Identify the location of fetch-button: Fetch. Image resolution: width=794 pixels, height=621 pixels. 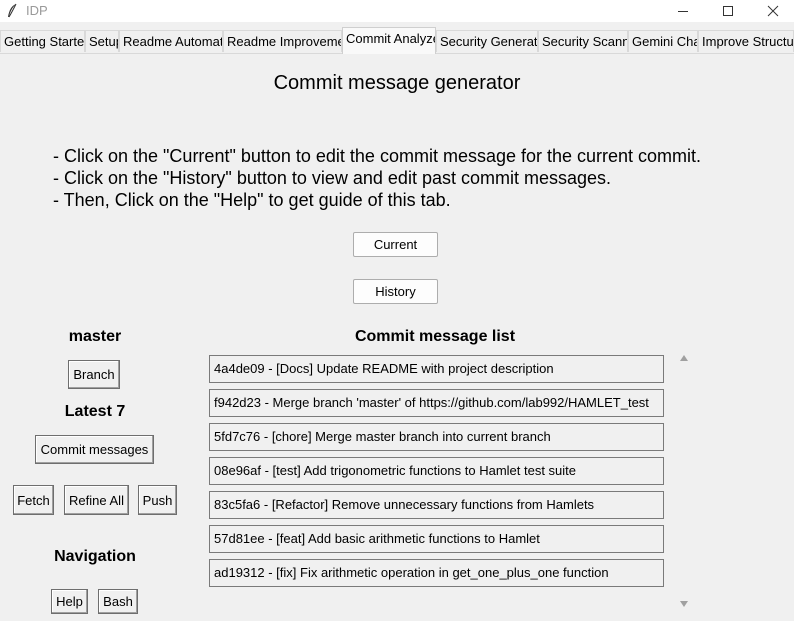
(33, 500).